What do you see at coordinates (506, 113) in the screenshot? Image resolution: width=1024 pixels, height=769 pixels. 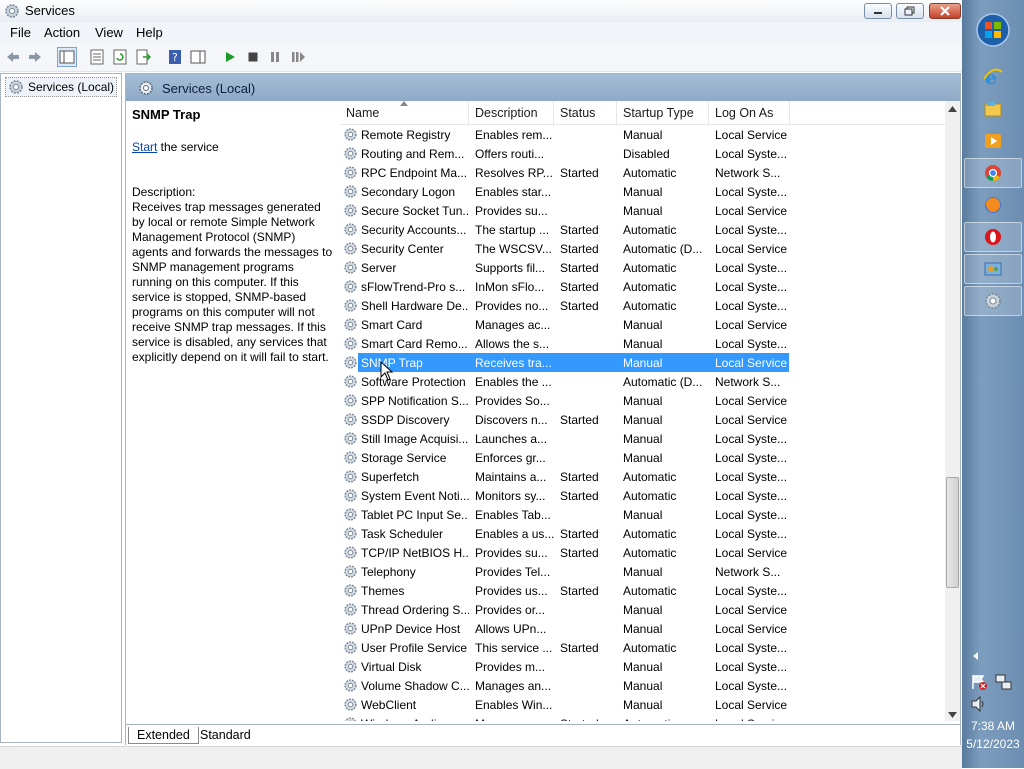 I see `column-header-description: Description` at bounding box center [506, 113].